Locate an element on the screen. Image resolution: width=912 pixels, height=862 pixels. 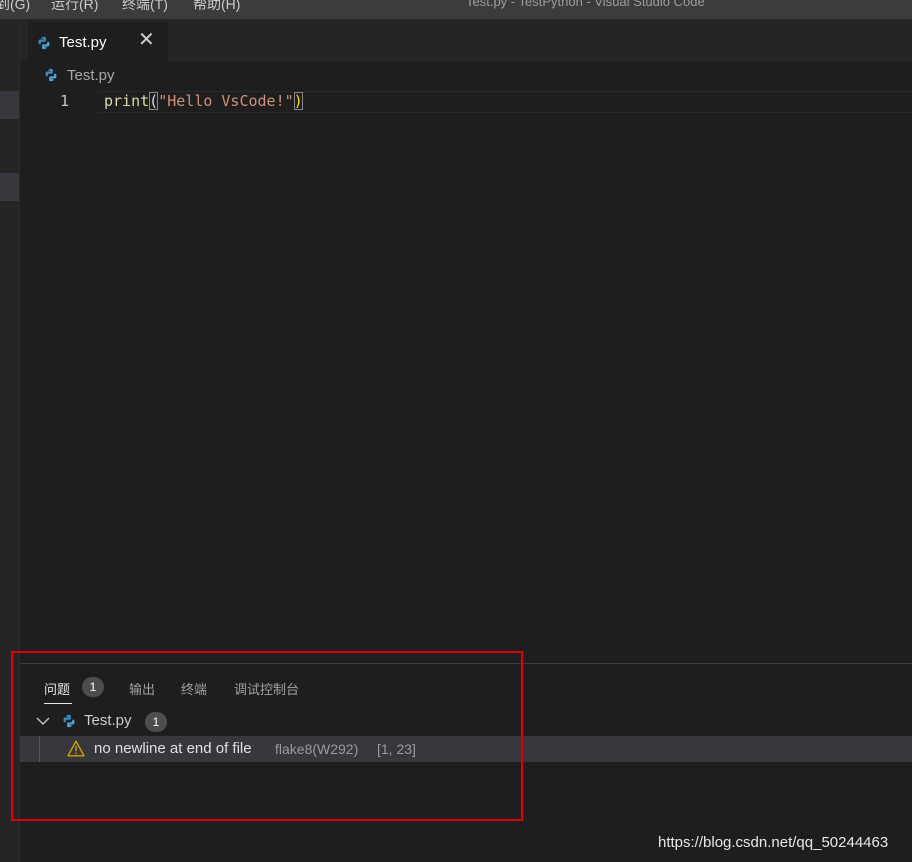
problem-file-name: Test.py is located at coordinates (108, 720).